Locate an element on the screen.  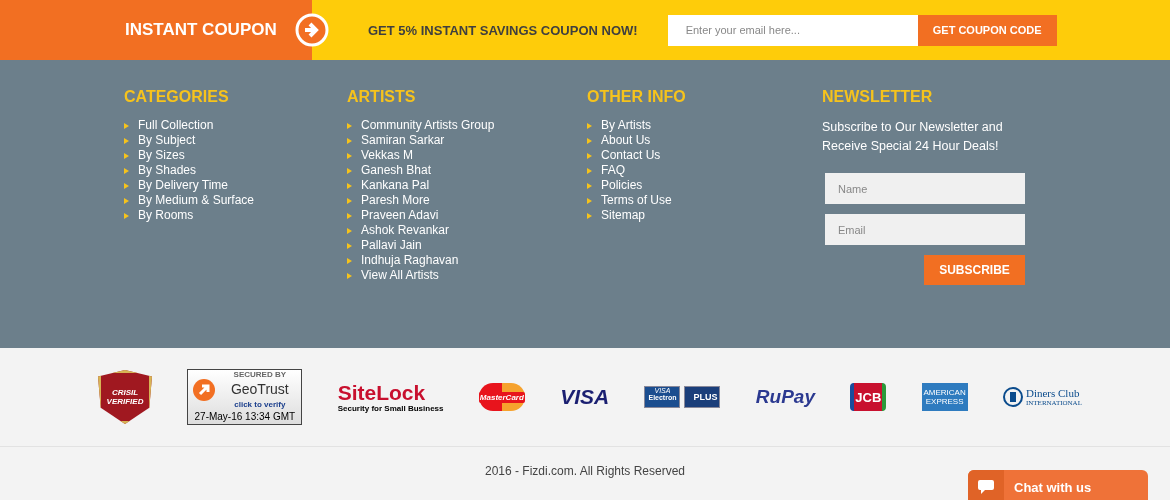
footer-link: About Us is located at coordinates (704, 140).